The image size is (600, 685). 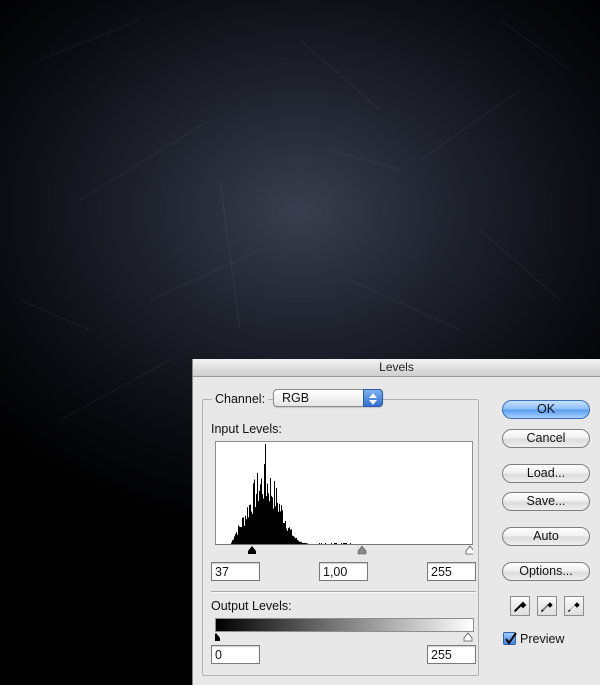 What do you see at coordinates (468, 637) in the screenshot?
I see `output-white-handle` at bounding box center [468, 637].